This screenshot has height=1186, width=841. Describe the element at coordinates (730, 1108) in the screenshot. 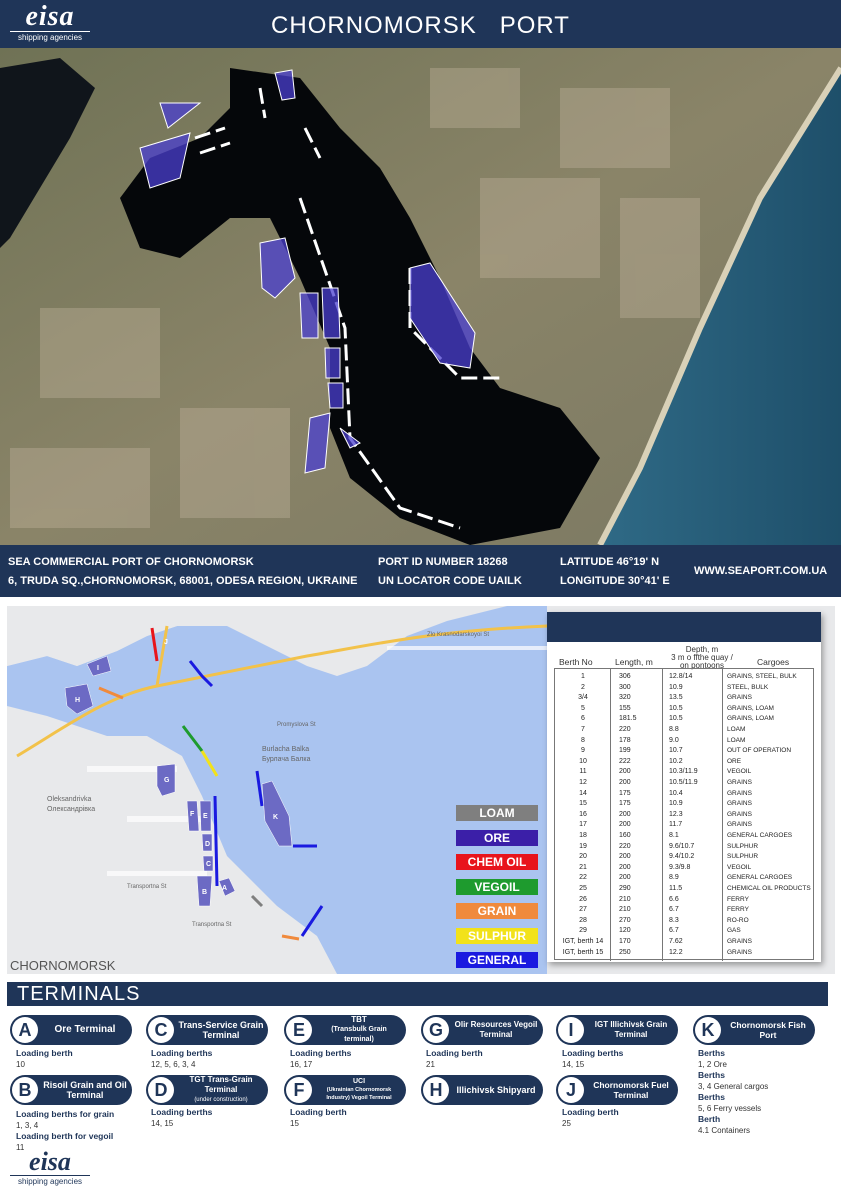

I see `terminal-k-berths-3: 5, 6 Ferry vessels` at that location.